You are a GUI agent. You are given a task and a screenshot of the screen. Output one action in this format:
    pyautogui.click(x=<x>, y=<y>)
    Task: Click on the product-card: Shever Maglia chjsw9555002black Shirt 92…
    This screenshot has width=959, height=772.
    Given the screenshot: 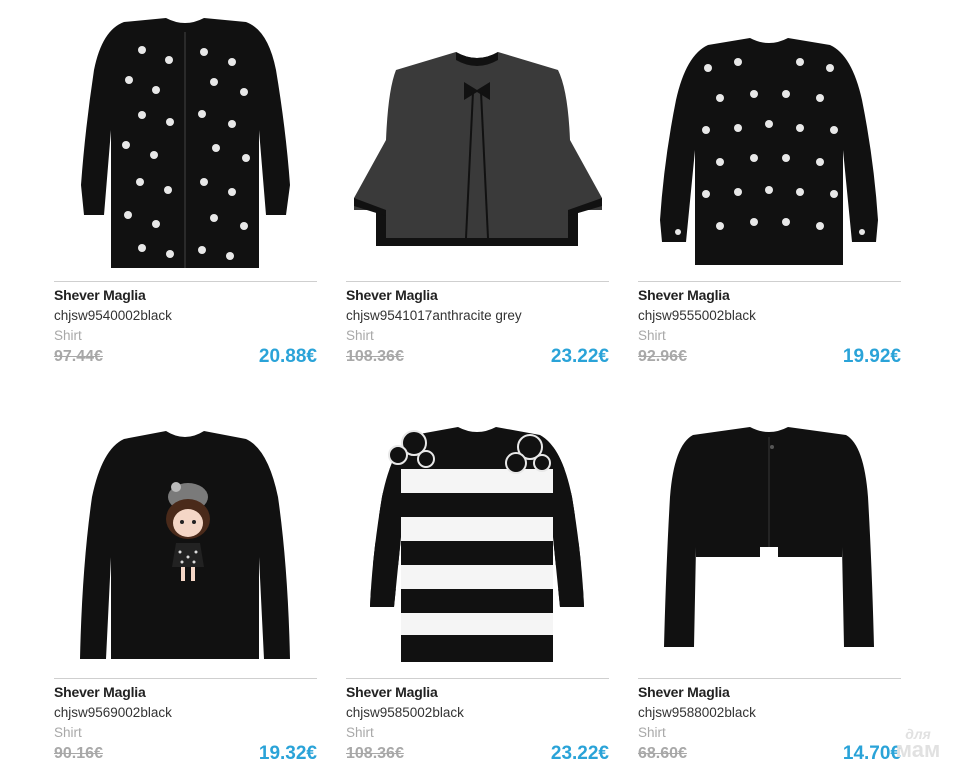 What is the action you would take?
    pyautogui.click(x=769, y=187)
    